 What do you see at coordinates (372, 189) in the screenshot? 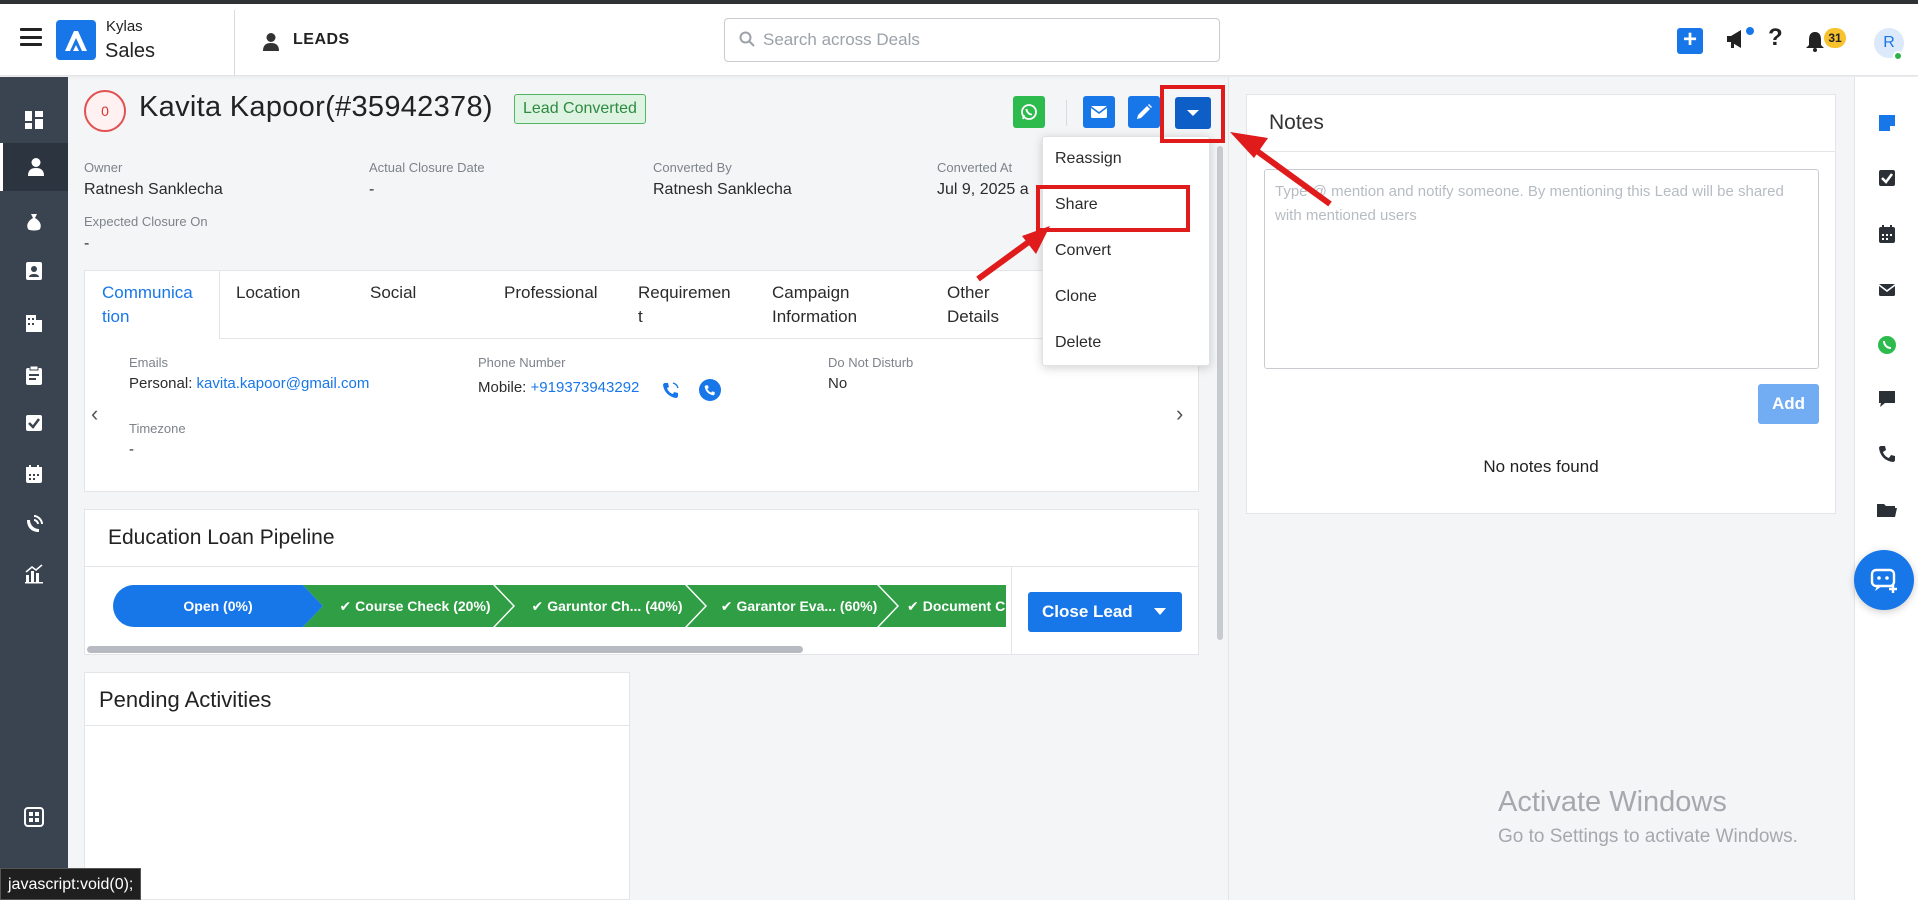
I see `actual-closure-value: -` at bounding box center [372, 189].